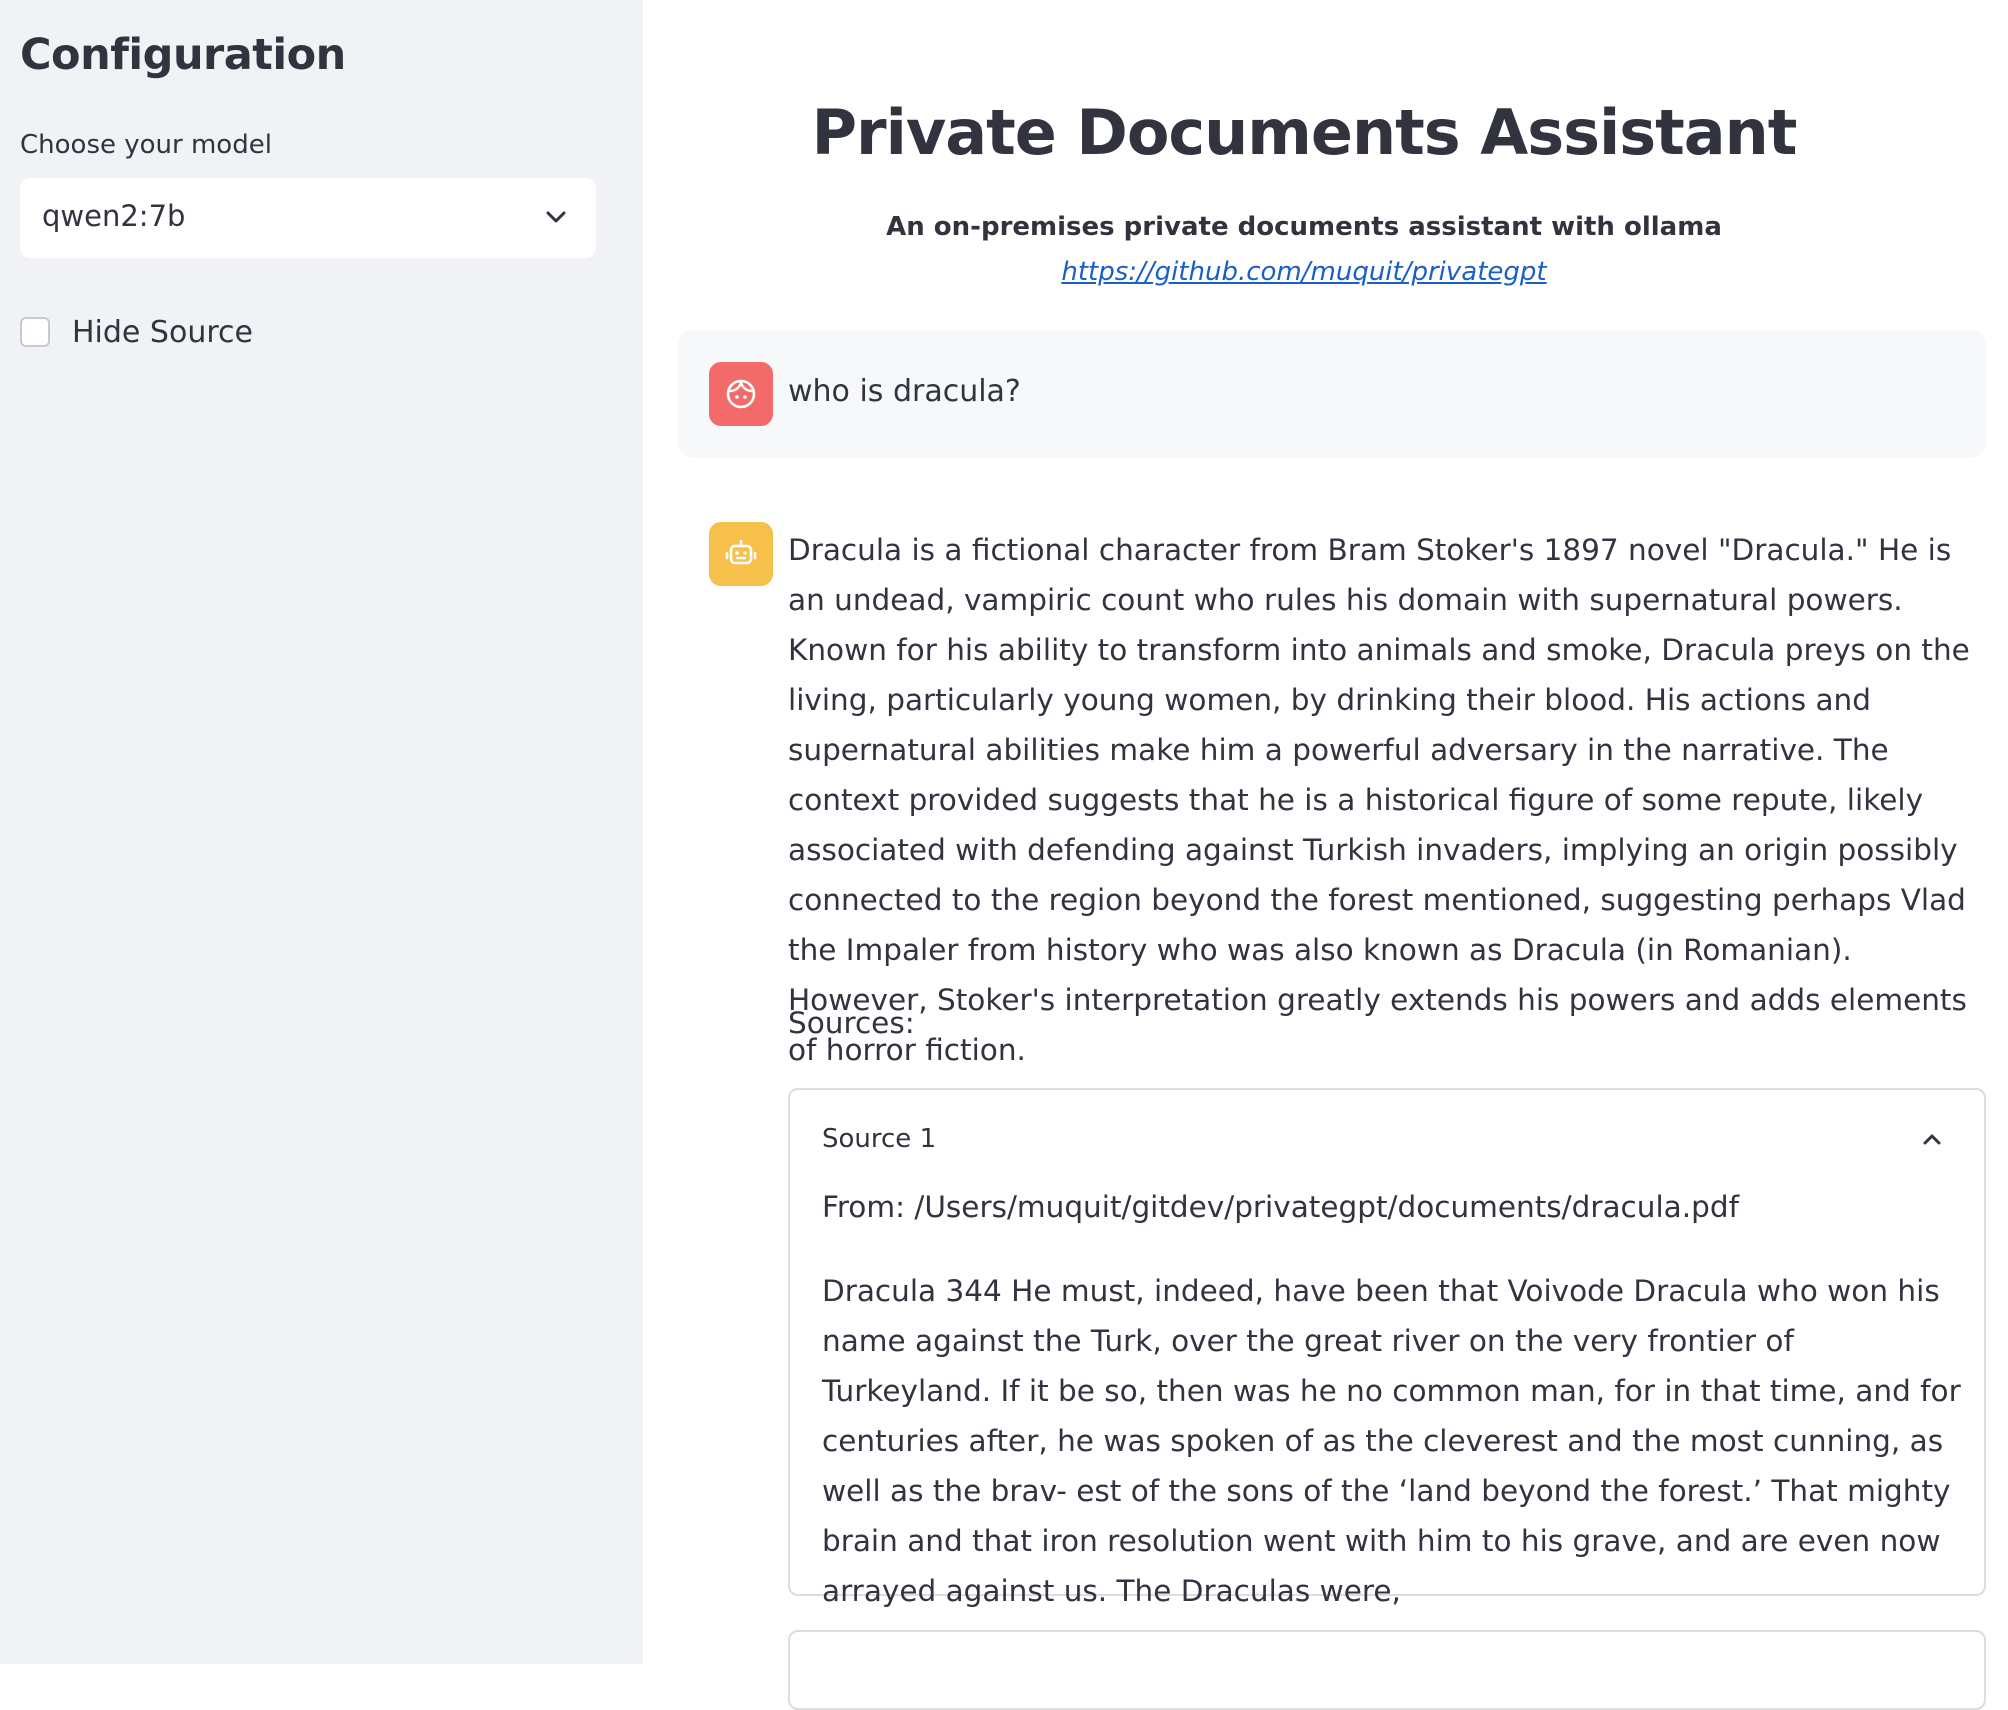  What do you see at coordinates (1332, 394) in the screenshot?
I see `user-message: who is dracula?` at bounding box center [1332, 394].